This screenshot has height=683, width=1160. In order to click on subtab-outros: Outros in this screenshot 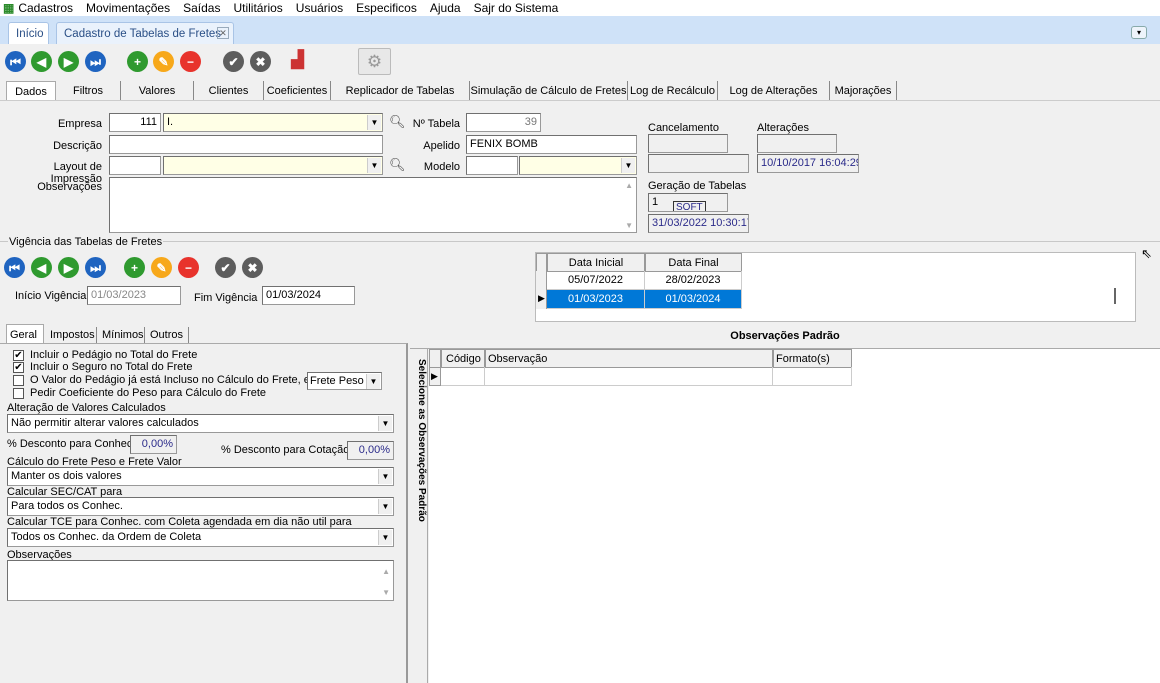, I will do `click(167, 335)`.